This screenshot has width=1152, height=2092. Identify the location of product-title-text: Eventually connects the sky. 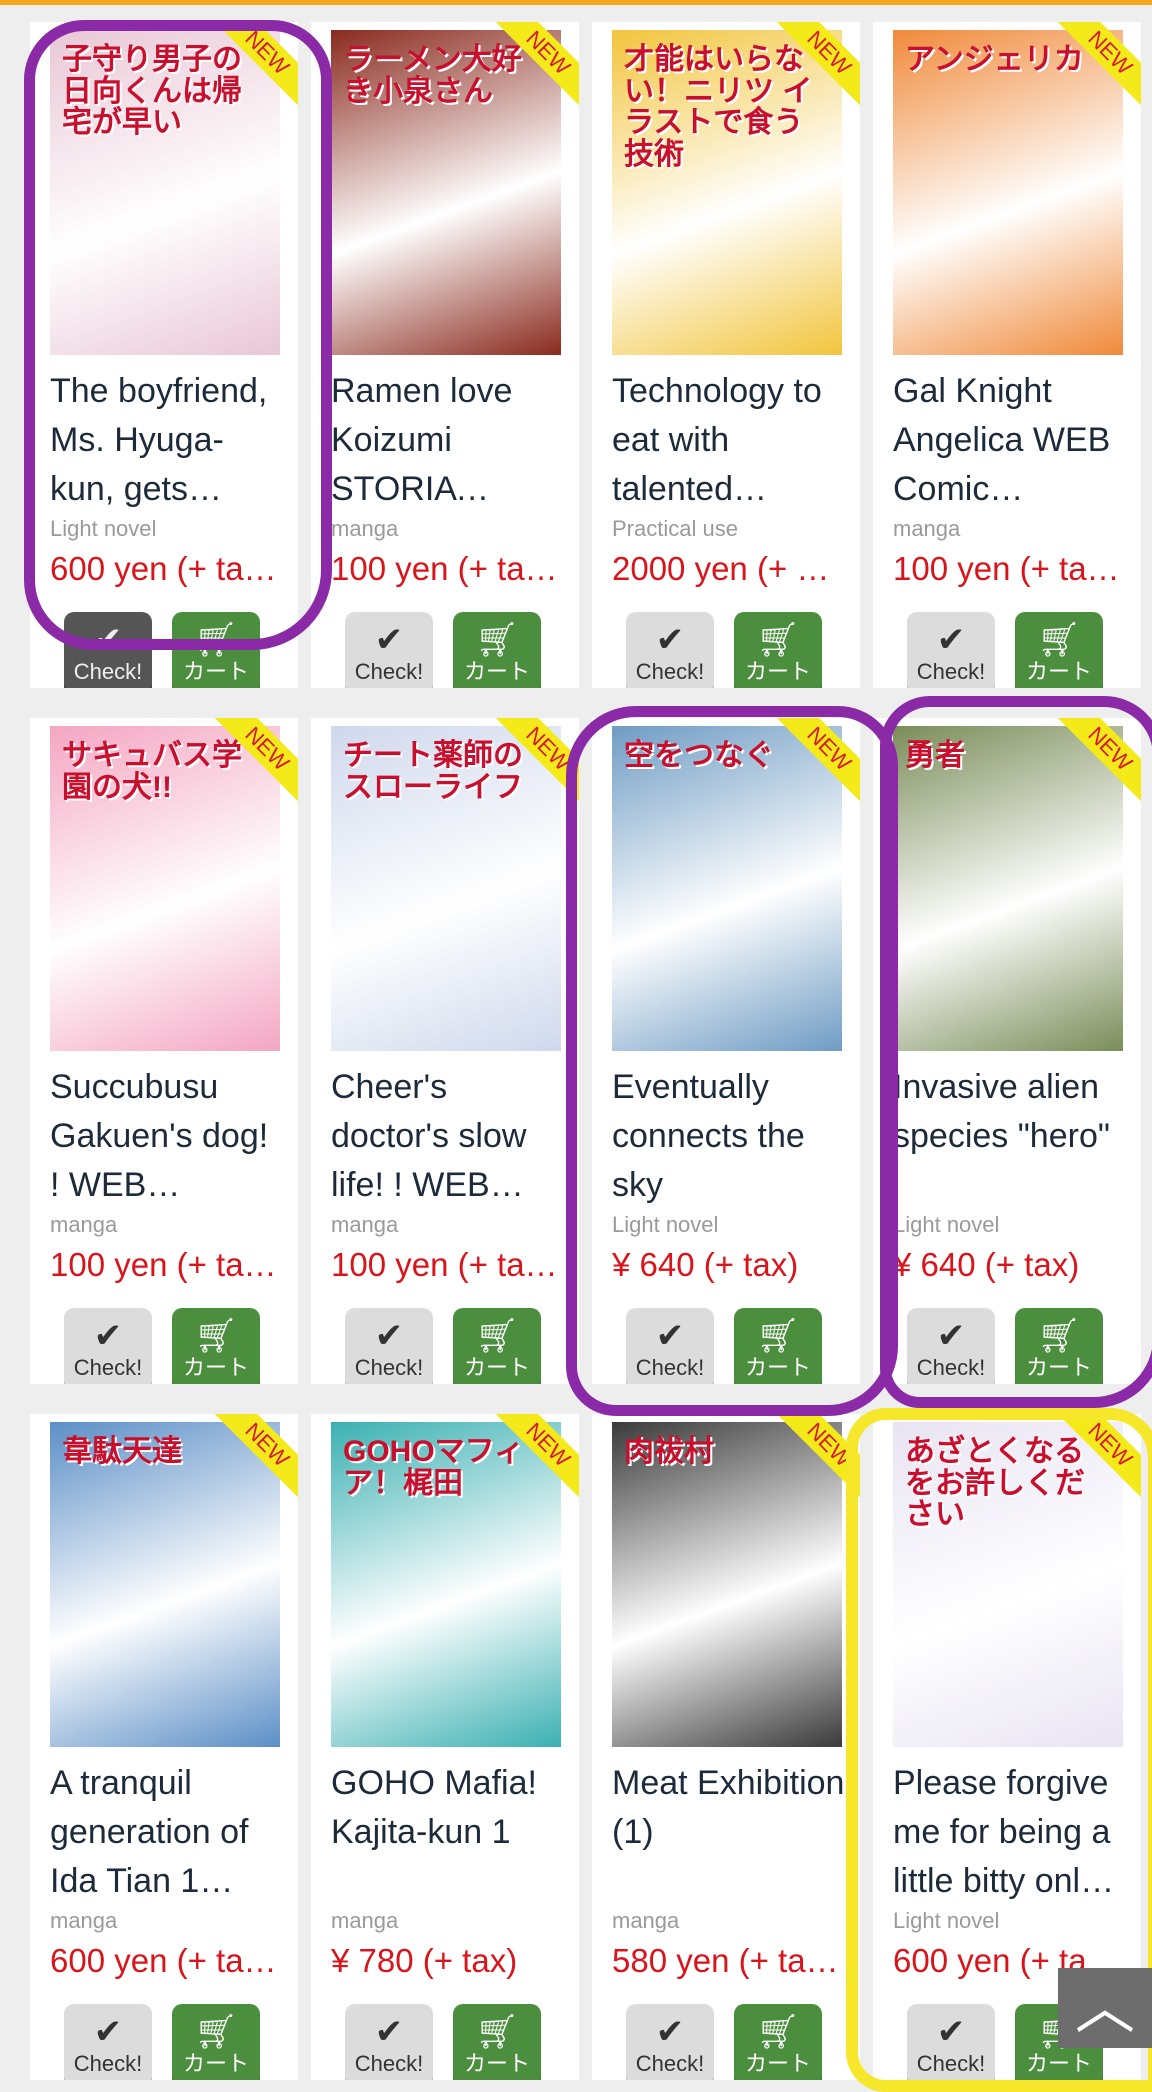
(730, 1136).